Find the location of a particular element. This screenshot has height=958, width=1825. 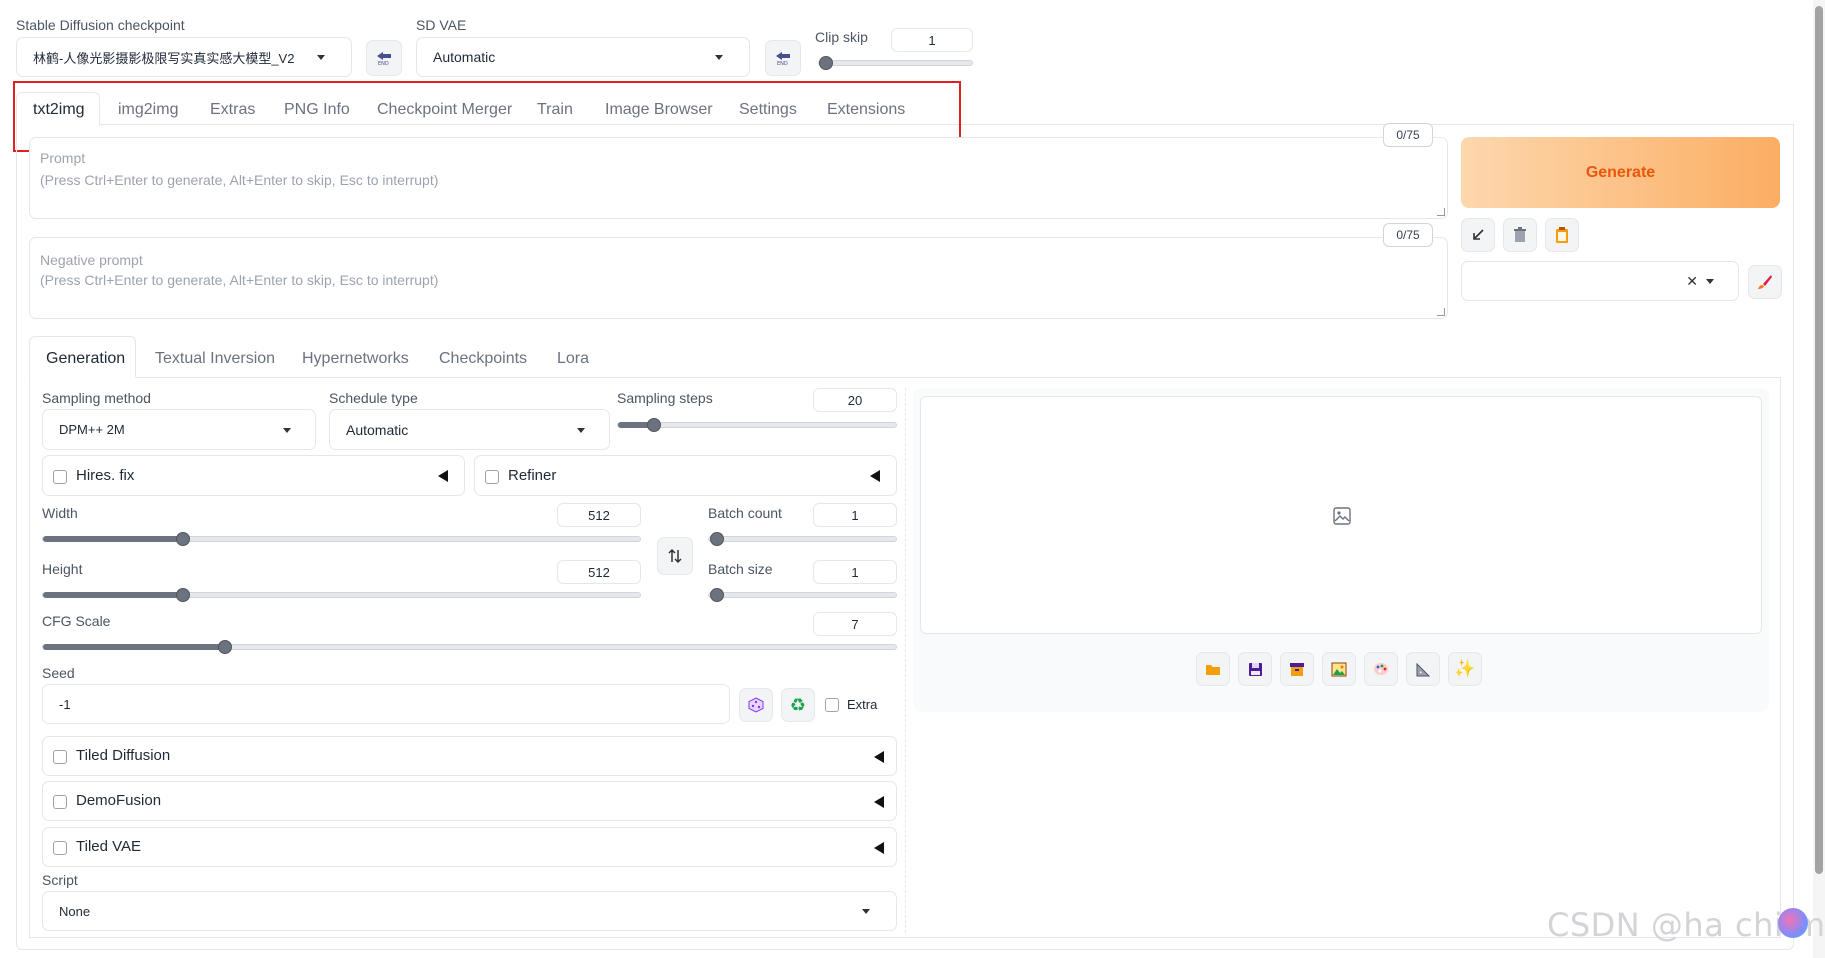

refresh-vae-button: END is located at coordinates (783, 58).